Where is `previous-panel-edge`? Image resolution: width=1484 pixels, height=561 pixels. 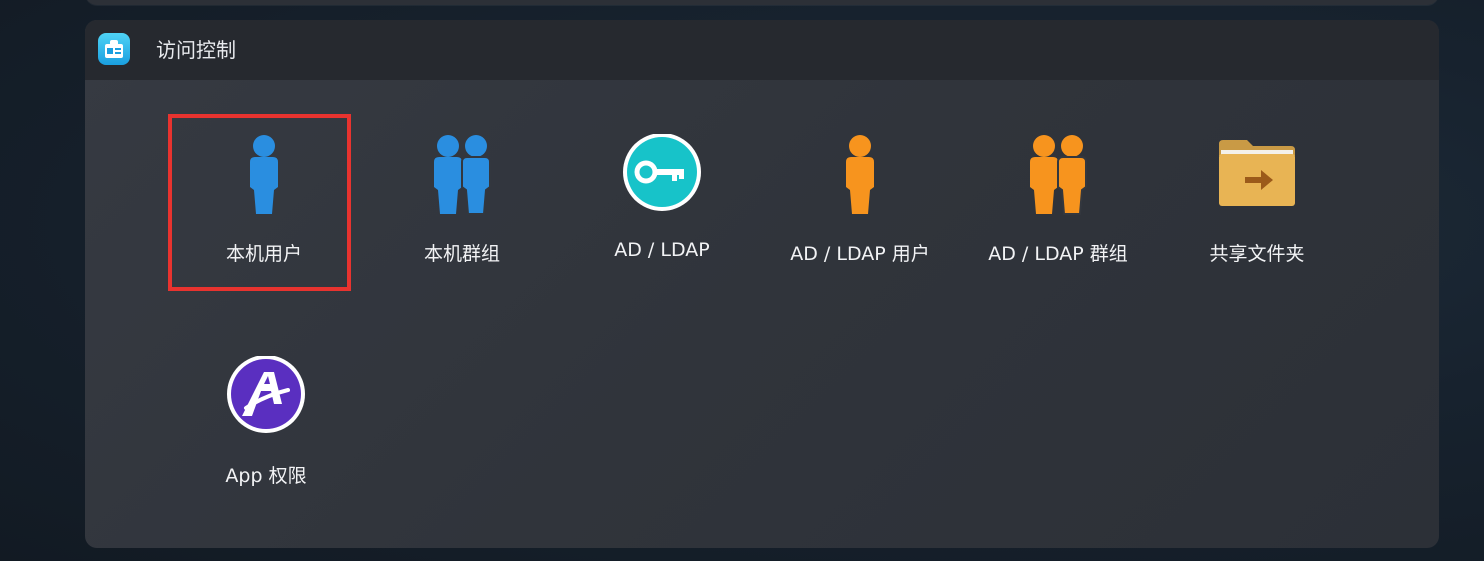 previous-panel-edge is located at coordinates (762, 2).